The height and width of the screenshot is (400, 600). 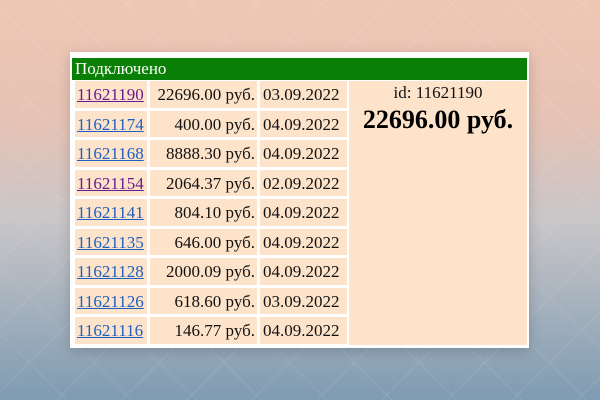 What do you see at coordinates (299, 69) in the screenshot?
I see `connection-status-bar: Подключено` at bounding box center [299, 69].